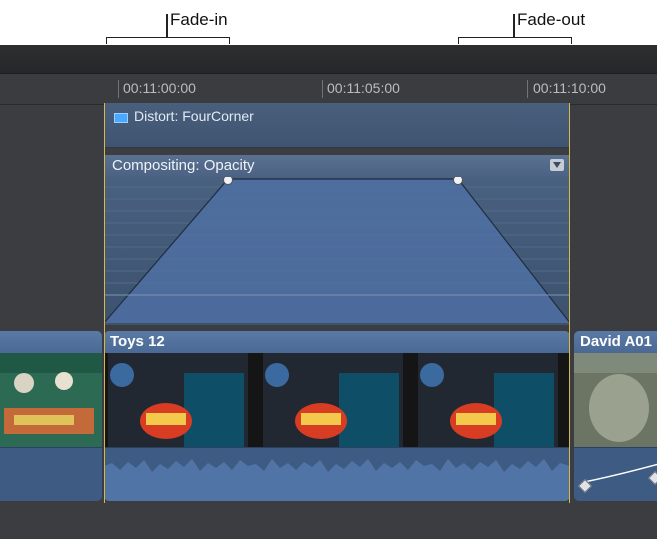 This screenshot has width=657, height=539. I want to click on clip-header, so click(51, 342).